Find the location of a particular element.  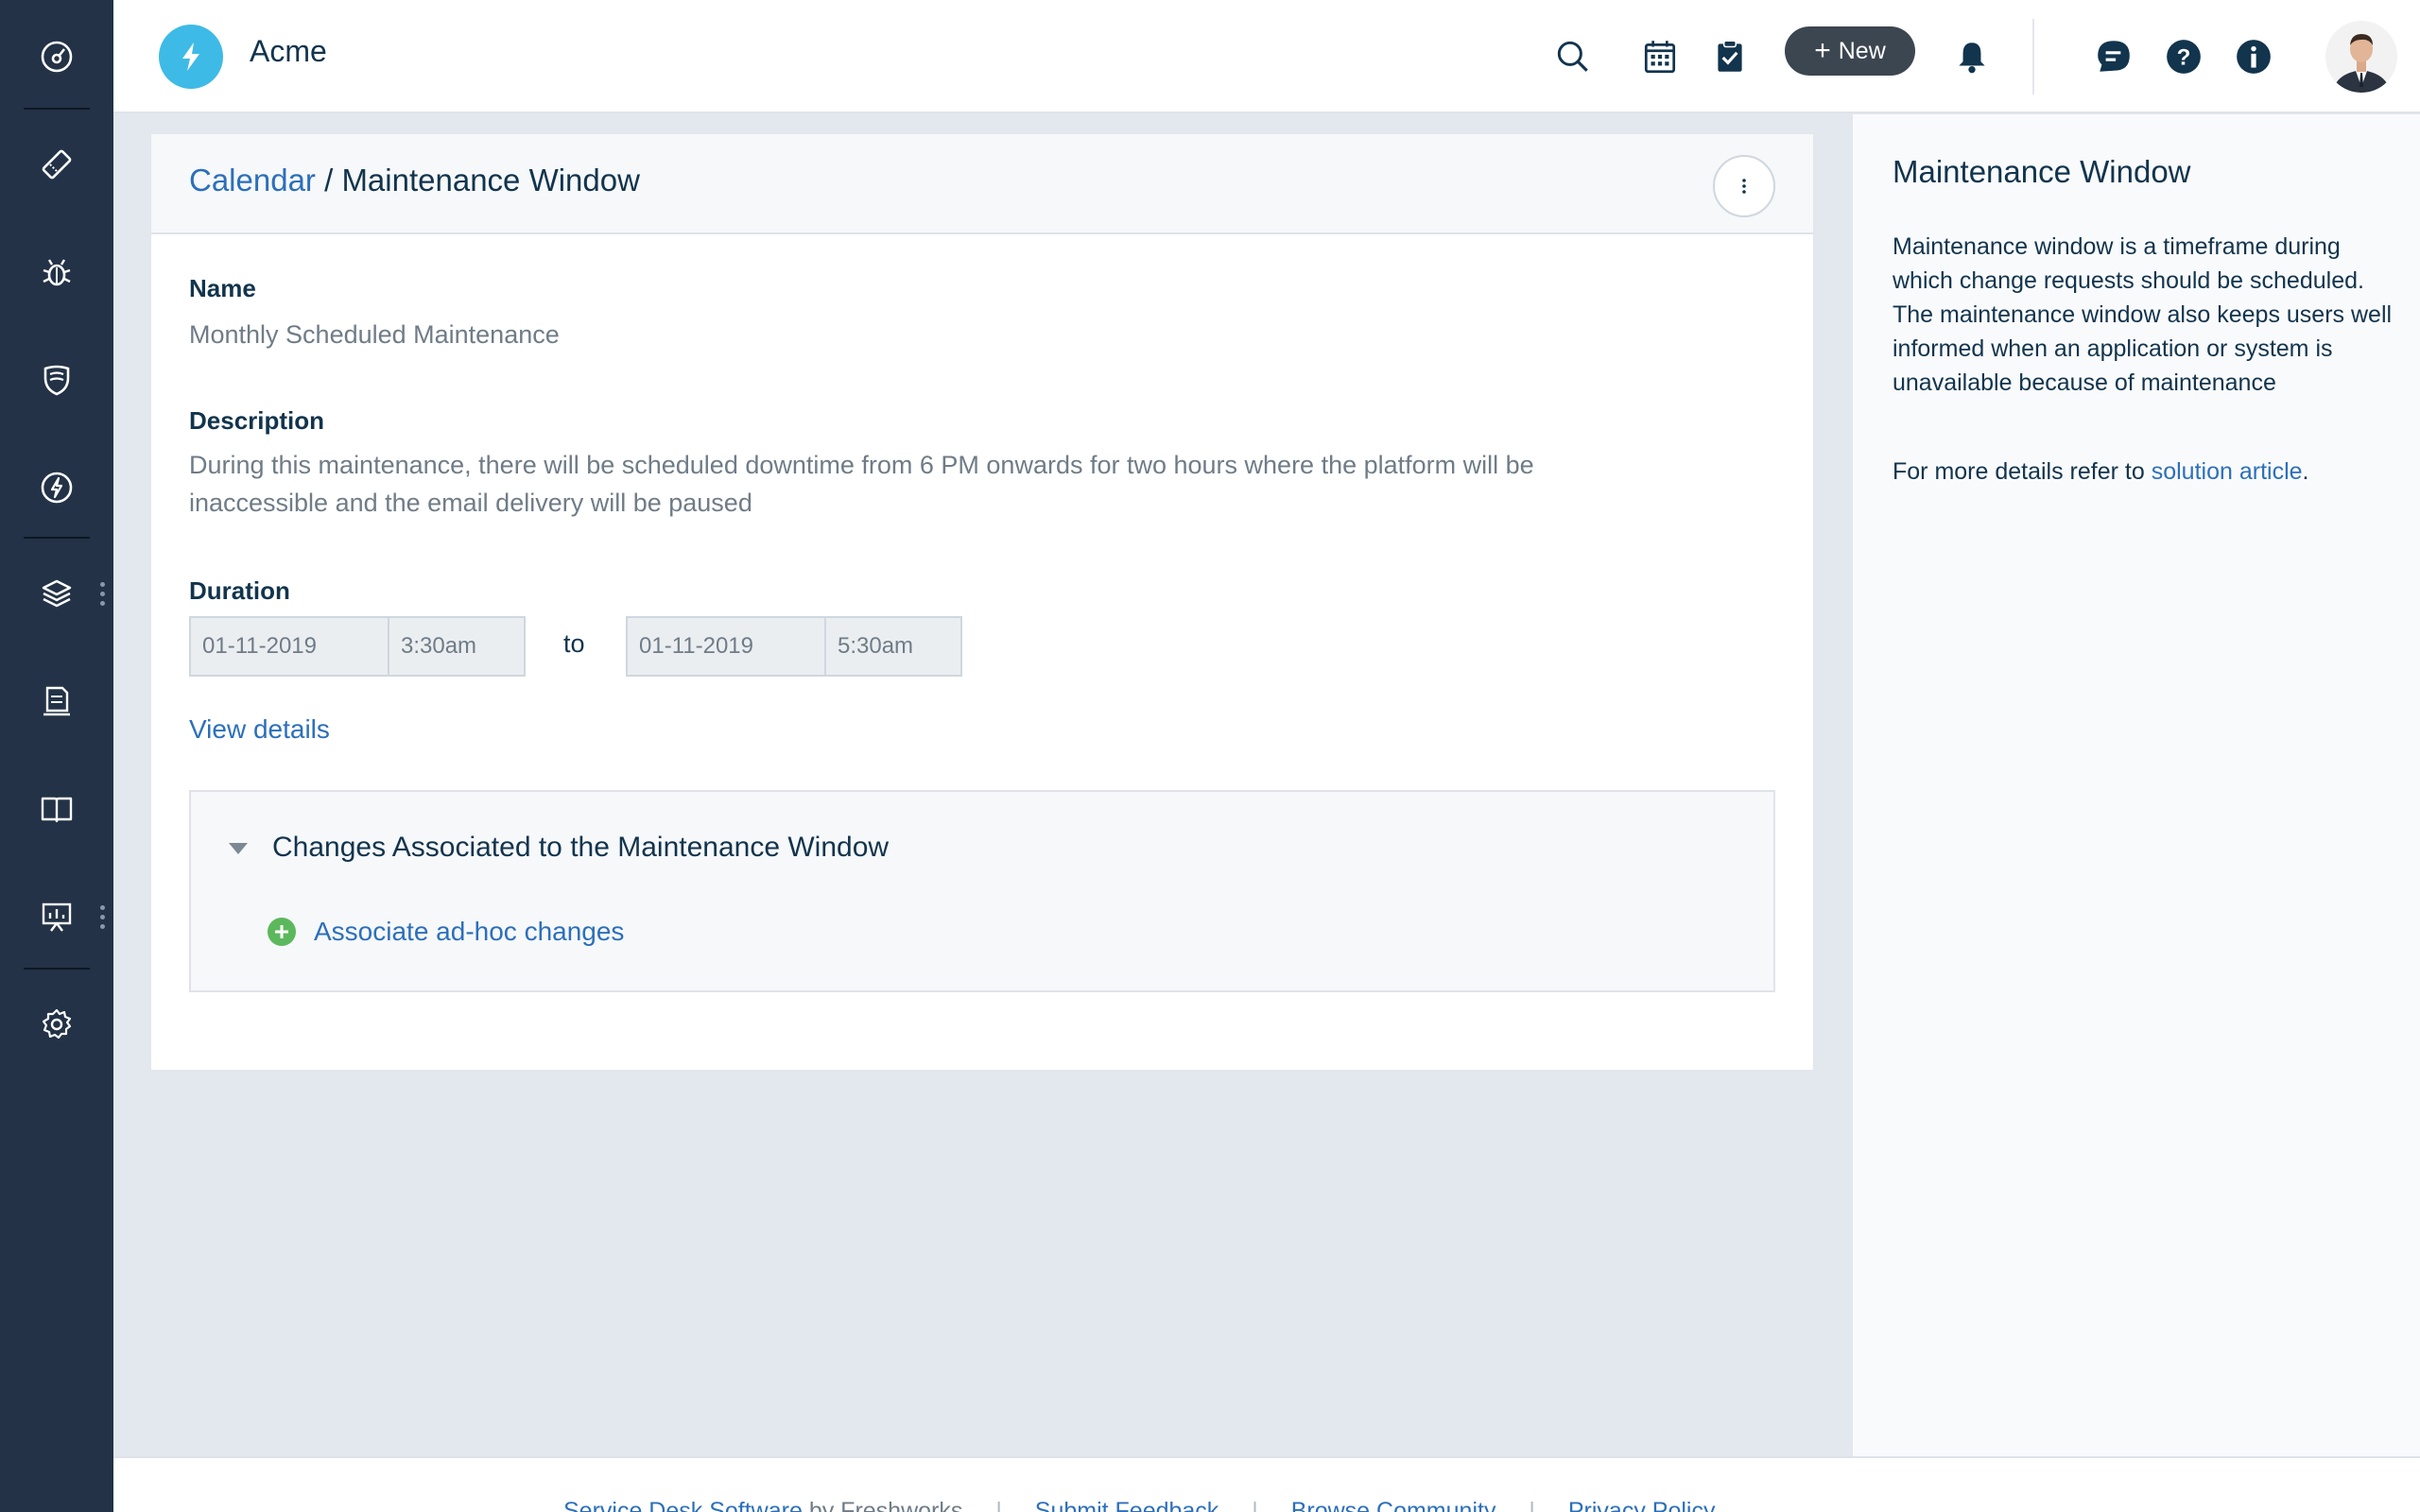

bug-icon is located at coordinates (57, 272).